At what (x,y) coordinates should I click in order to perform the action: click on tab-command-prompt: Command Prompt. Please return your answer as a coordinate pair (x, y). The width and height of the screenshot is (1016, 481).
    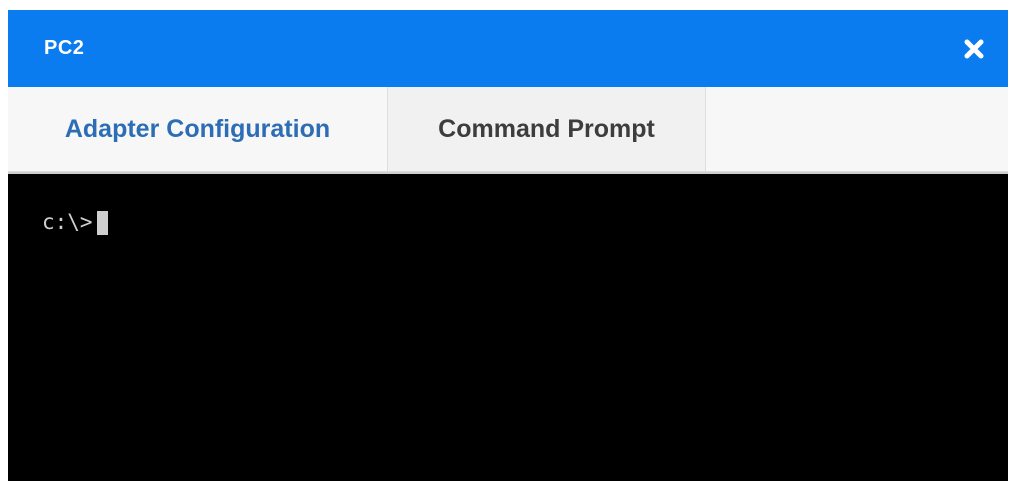
    Looking at the image, I should click on (547, 129).